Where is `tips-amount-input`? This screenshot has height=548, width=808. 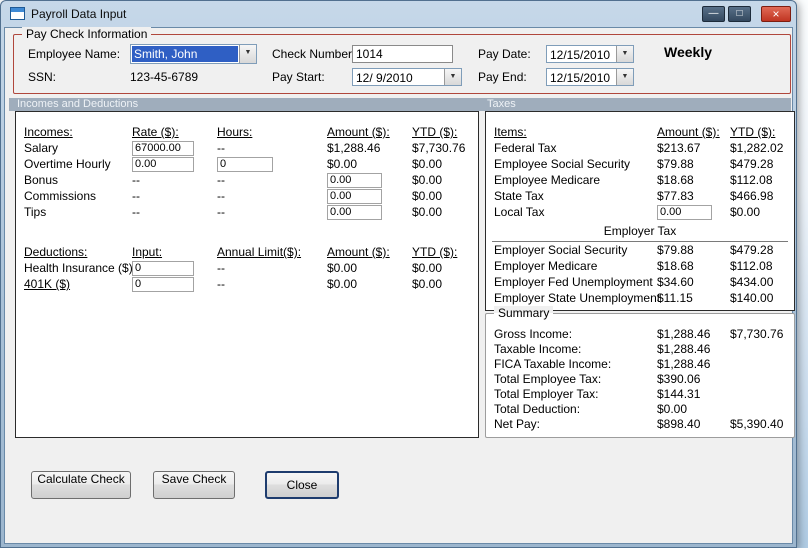 tips-amount-input is located at coordinates (354, 212).